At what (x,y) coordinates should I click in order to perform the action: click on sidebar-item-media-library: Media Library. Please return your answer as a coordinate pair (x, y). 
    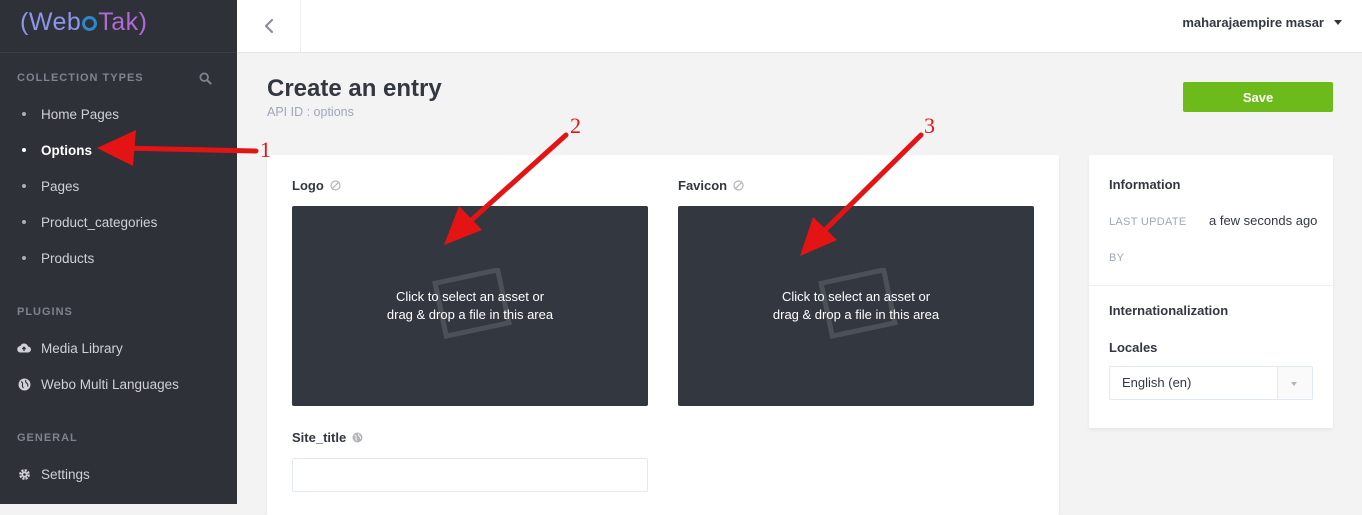
    Looking at the image, I should click on (118, 348).